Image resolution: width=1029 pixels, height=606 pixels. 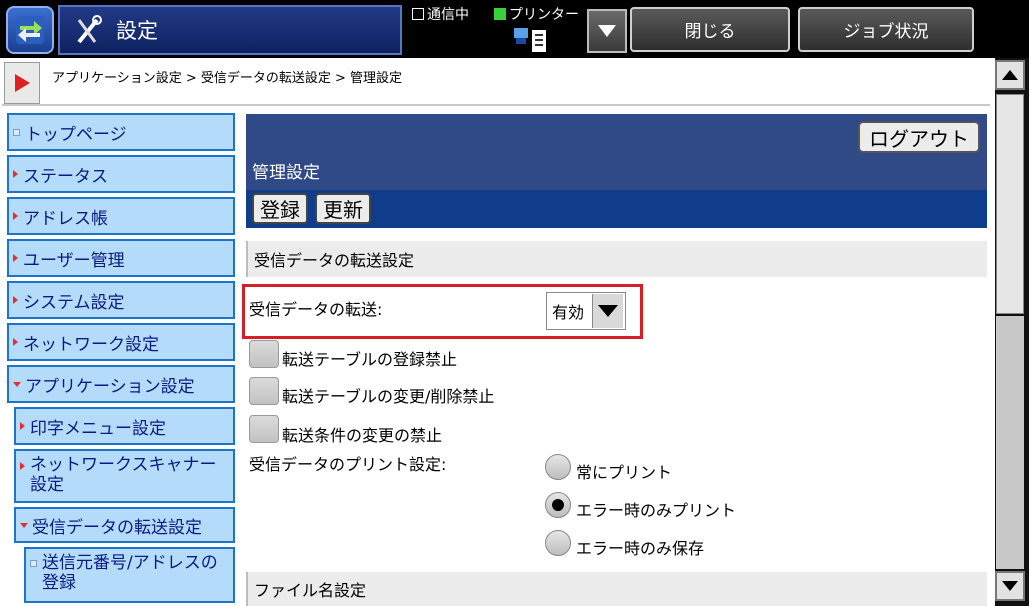 What do you see at coordinates (500, 14) in the screenshot?
I see `printer-status-check-icon` at bounding box center [500, 14].